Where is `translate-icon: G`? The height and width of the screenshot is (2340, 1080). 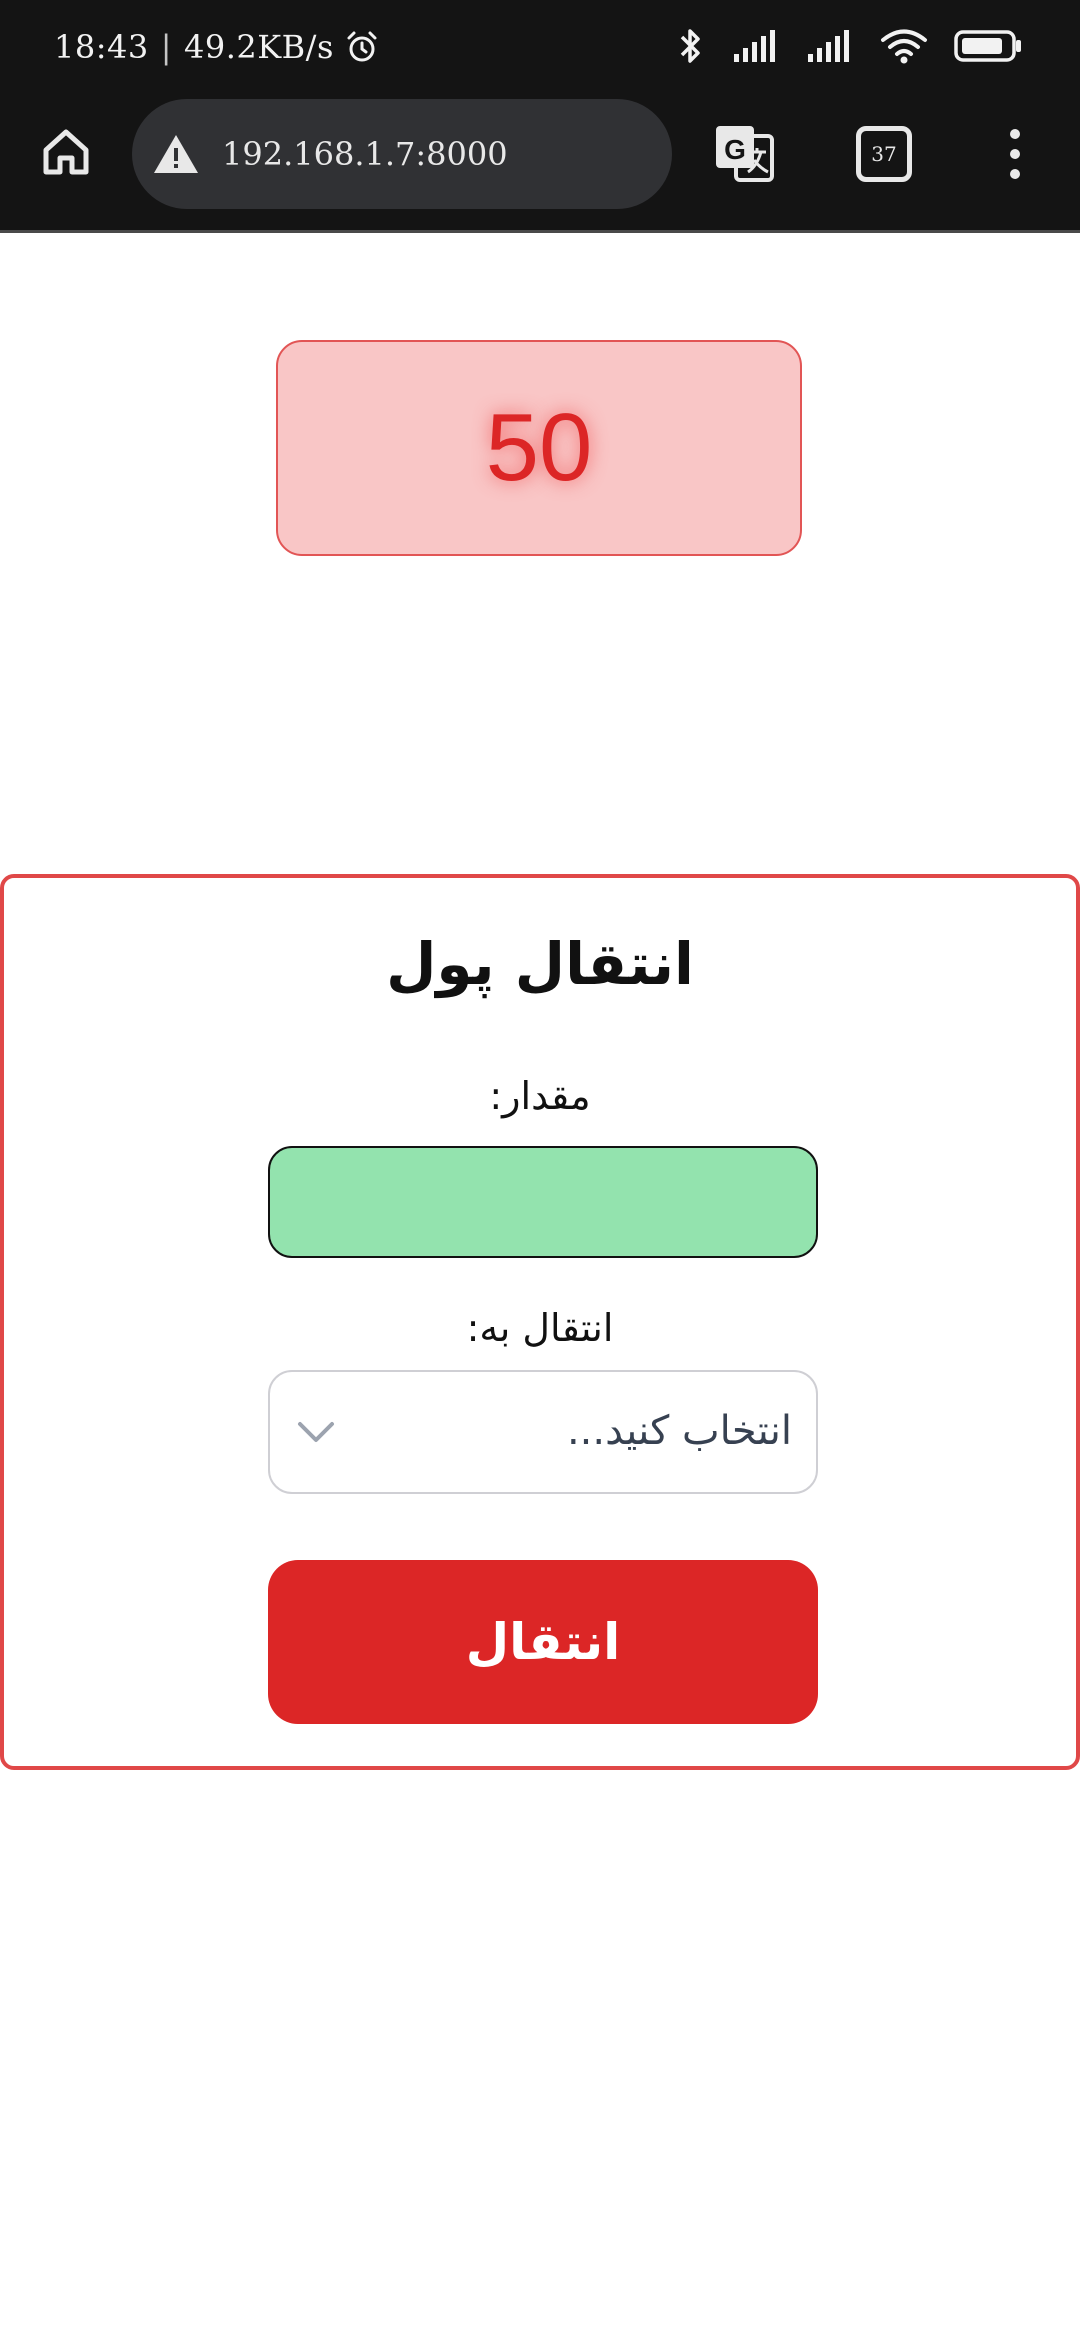
translate-icon: G is located at coordinates (745, 154).